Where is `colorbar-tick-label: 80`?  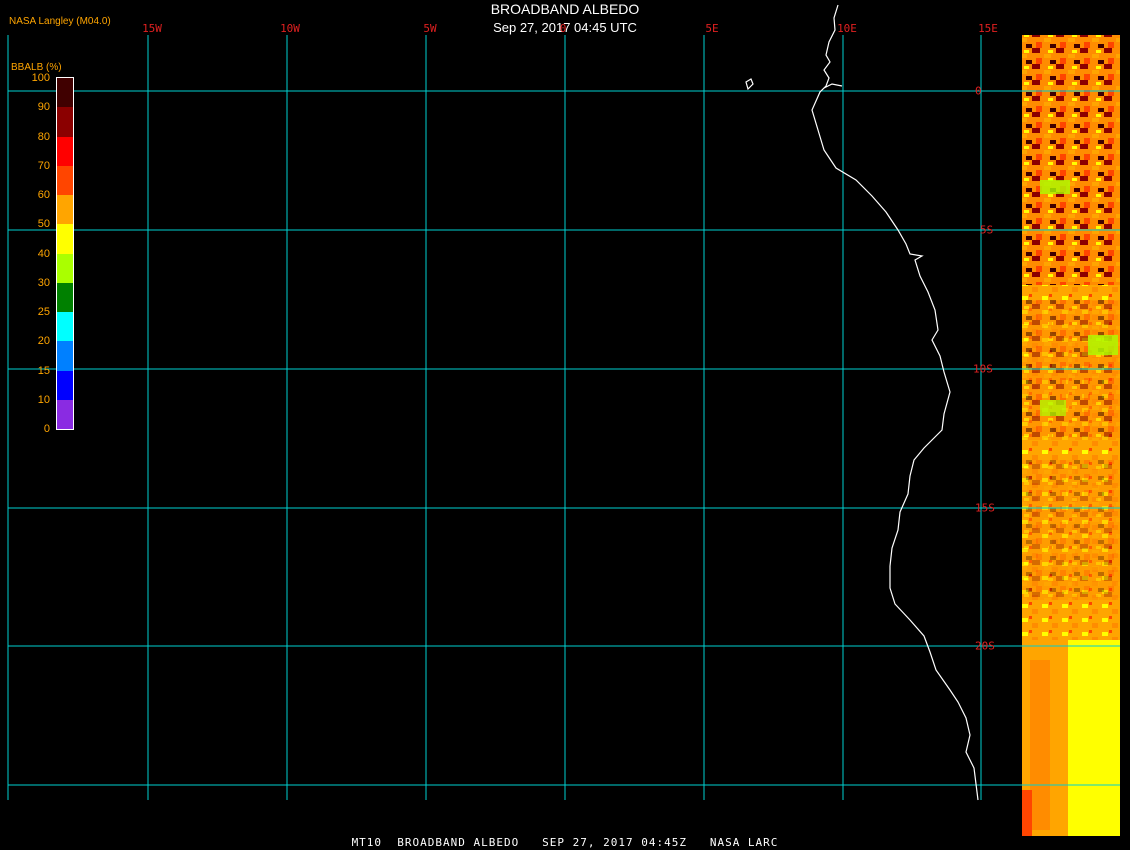 colorbar-tick-label: 80 is located at coordinates (43, 136).